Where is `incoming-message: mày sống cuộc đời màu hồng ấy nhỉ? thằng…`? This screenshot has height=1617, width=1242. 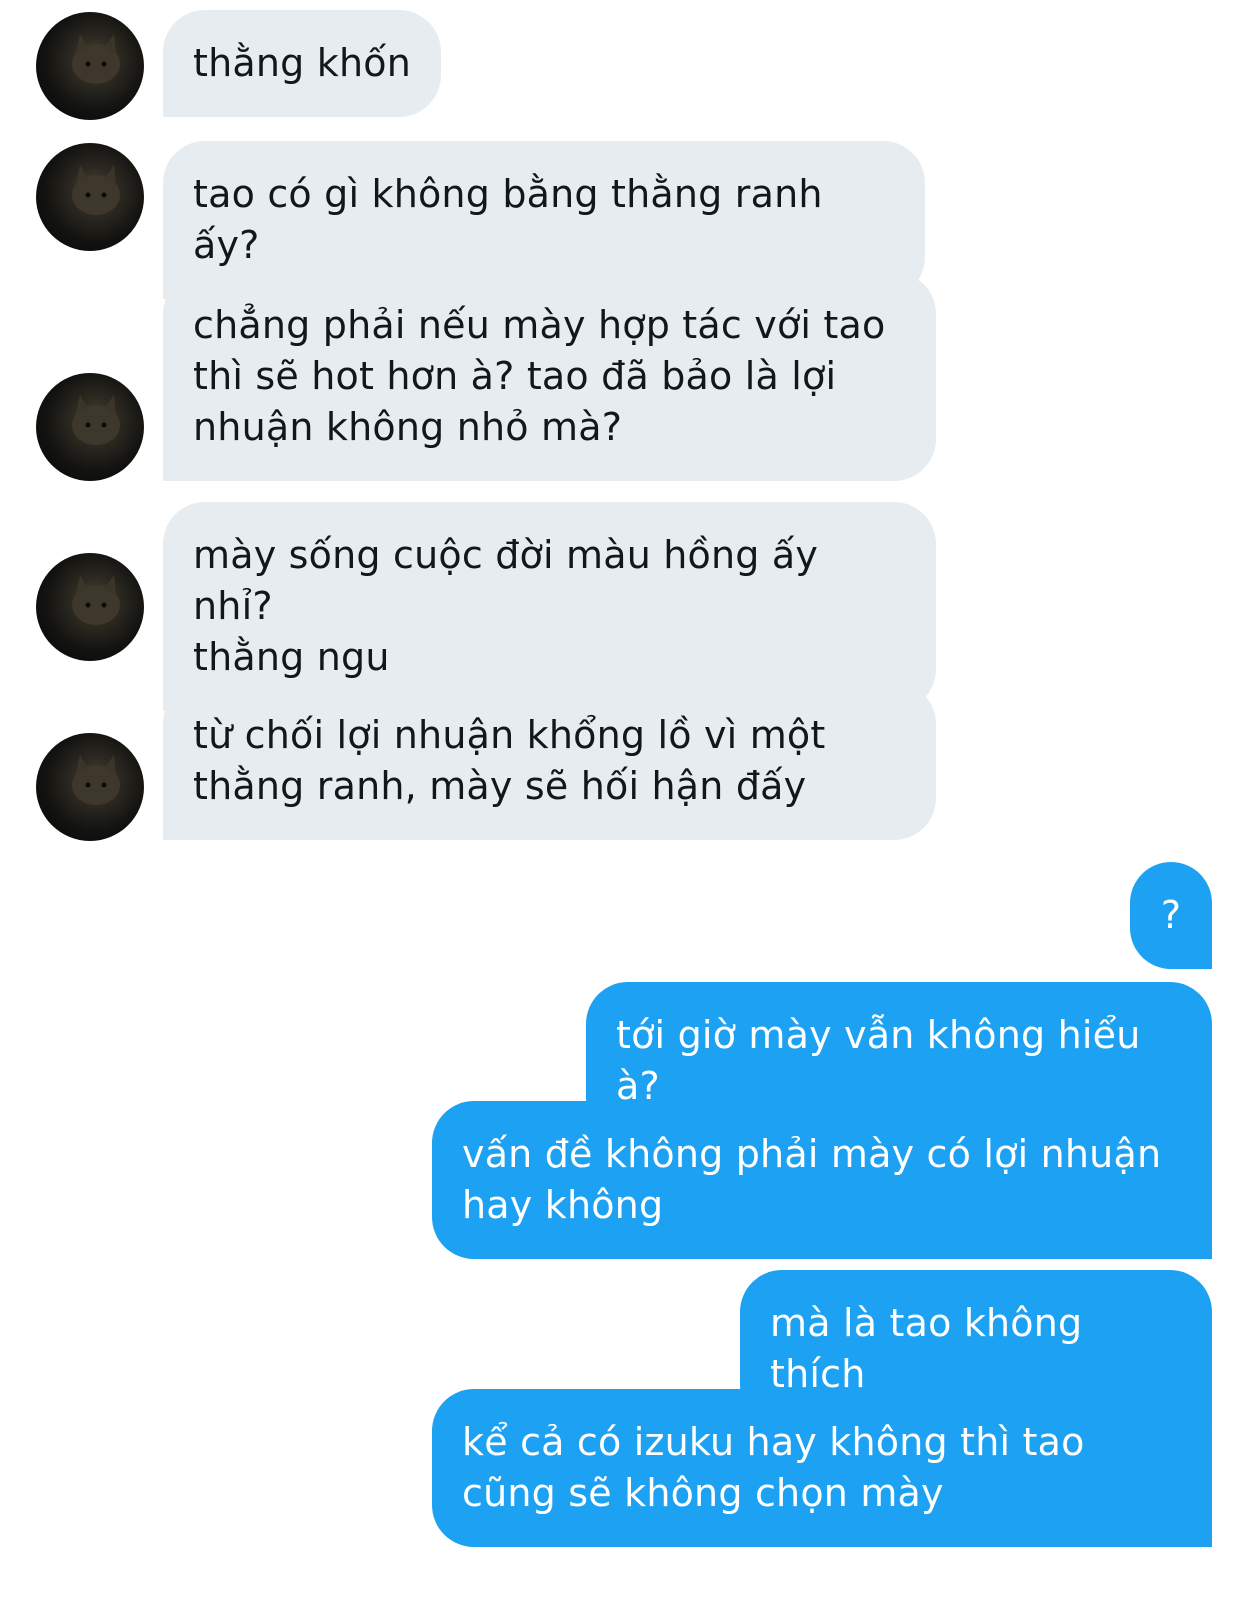
incoming-message: mày sống cuộc đời màu hồng ấy nhỉ? thằng… is located at coordinates (549, 606).